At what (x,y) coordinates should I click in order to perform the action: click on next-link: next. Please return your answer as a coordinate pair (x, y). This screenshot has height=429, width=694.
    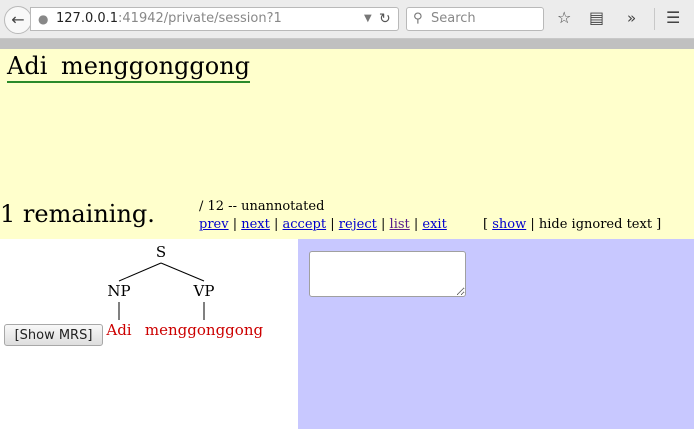
    Looking at the image, I should click on (255, 224).